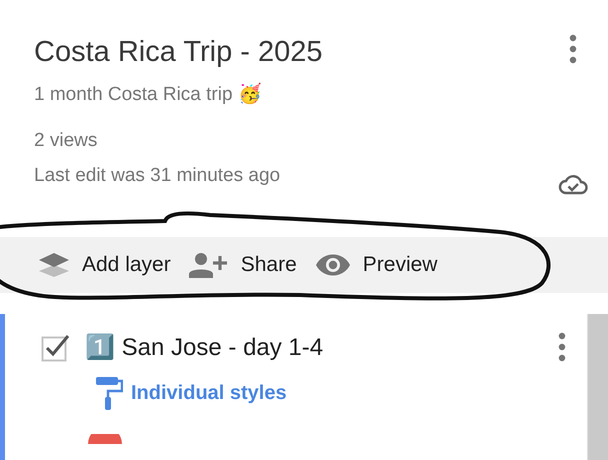 Image resolution: width=608 pixels, height=460 pixels. I want to click on paint-roller-icon, so click(109, 393).